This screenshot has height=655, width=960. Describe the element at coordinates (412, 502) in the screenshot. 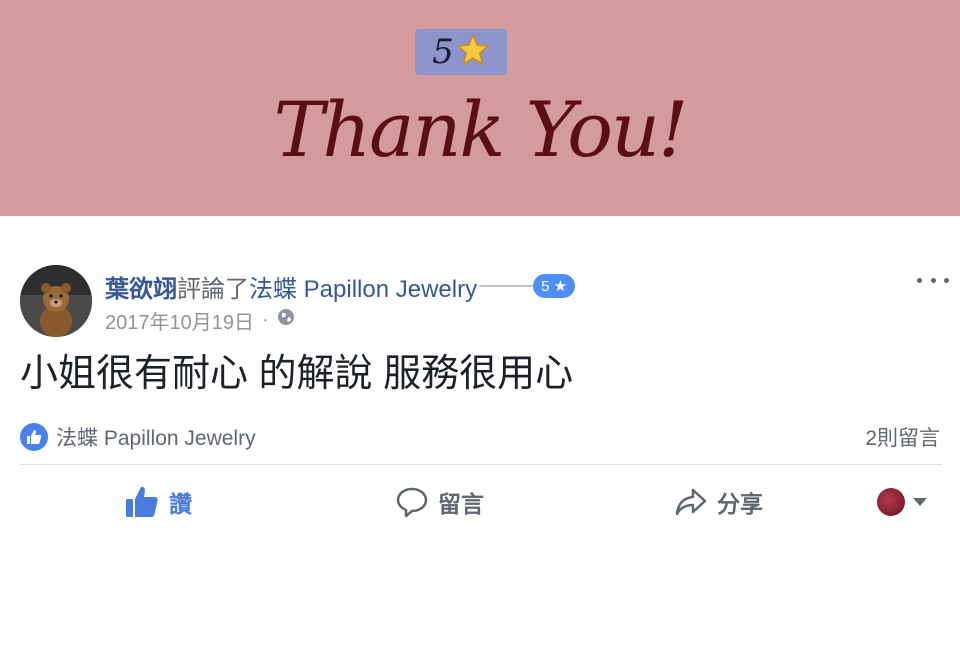

I see `comment-icon` at that location.